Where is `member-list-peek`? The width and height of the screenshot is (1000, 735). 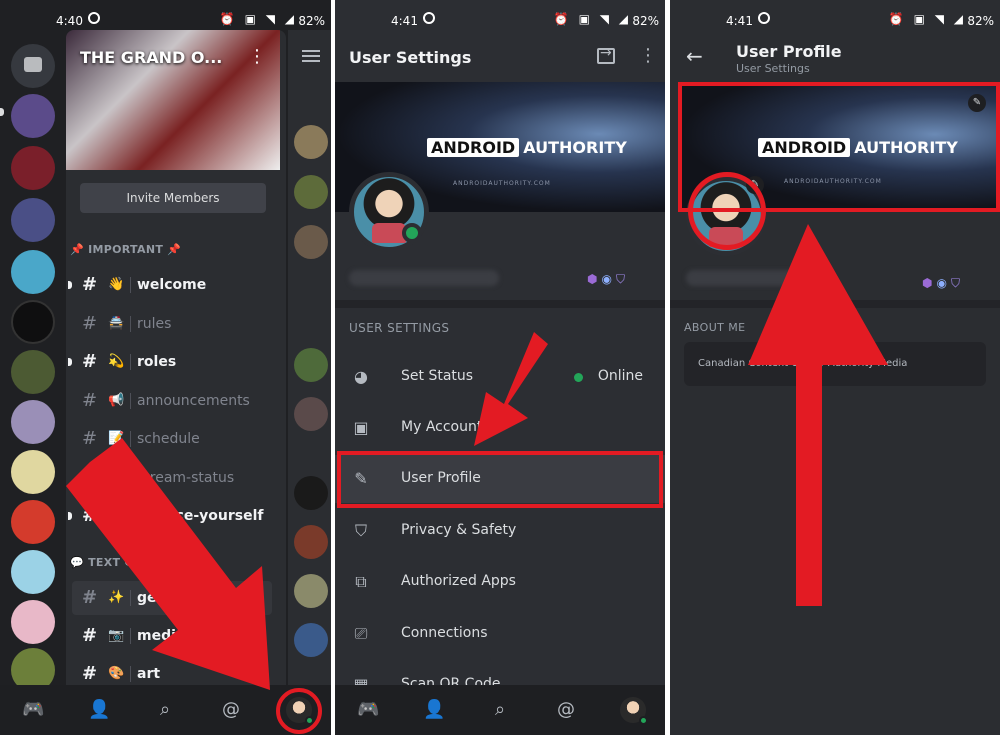
member-list-peek is located at coordinates (309, 357).